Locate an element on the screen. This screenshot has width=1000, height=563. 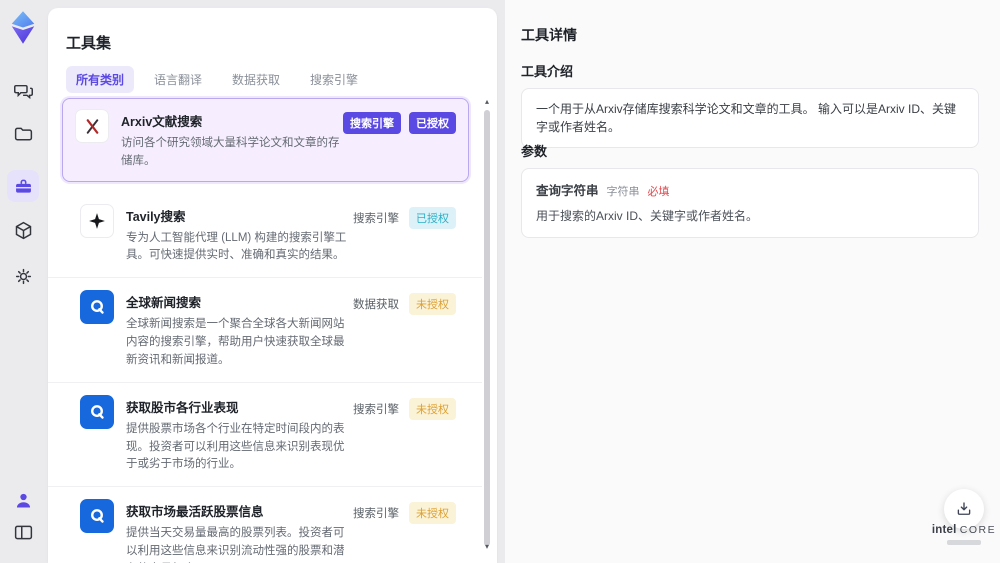
brand-core: CORE is located at coordinates (978, 530).